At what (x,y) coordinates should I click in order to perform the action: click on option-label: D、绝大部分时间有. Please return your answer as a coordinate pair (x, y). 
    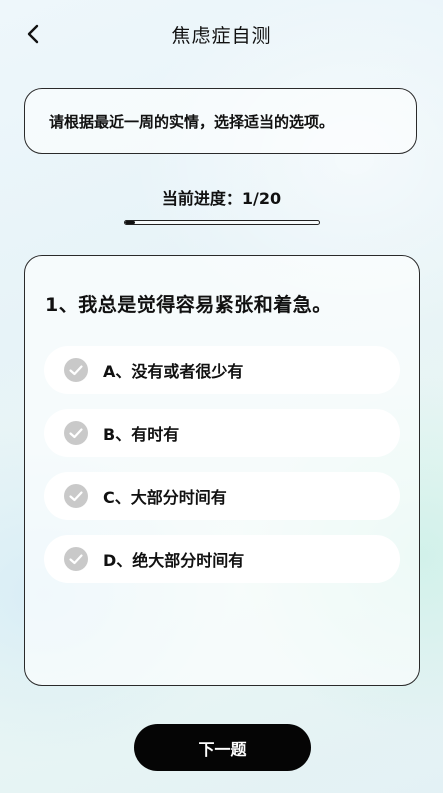
    Looking at the image, I should click on (174, 560).